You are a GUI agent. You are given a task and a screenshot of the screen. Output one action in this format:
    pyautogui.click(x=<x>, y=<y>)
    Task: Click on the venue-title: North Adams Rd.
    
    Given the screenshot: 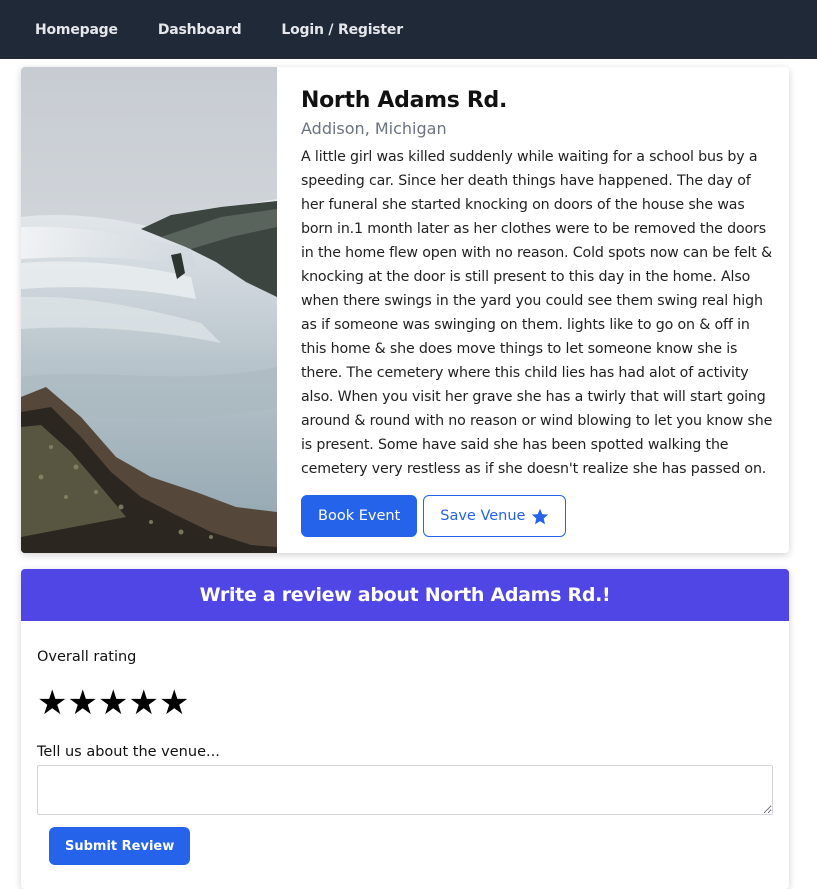 What is the action you would take?
    pyautogui.click(x=404, y=100)
    